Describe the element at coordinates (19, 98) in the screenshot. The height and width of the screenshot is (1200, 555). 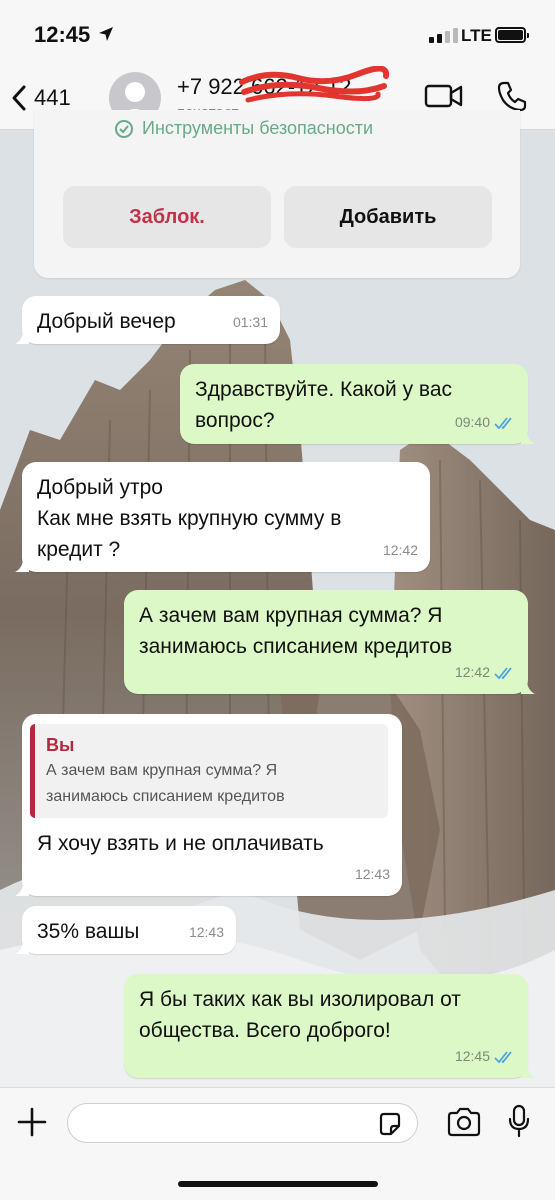
I see `chevron-left-icon` at that location.